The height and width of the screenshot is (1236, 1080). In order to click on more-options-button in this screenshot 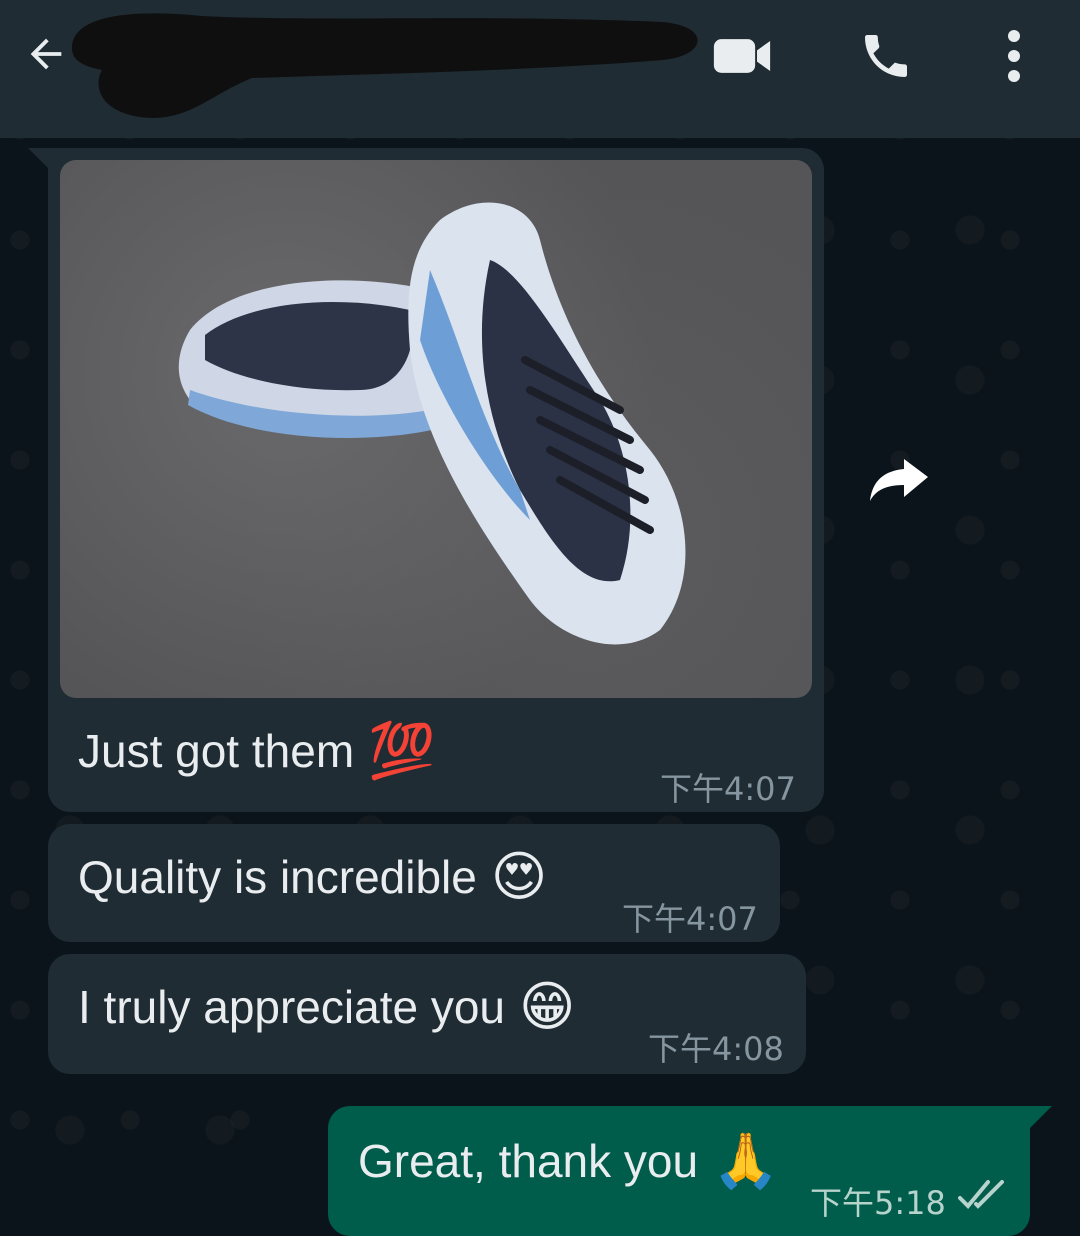, I will do `click(1014, 56)`.